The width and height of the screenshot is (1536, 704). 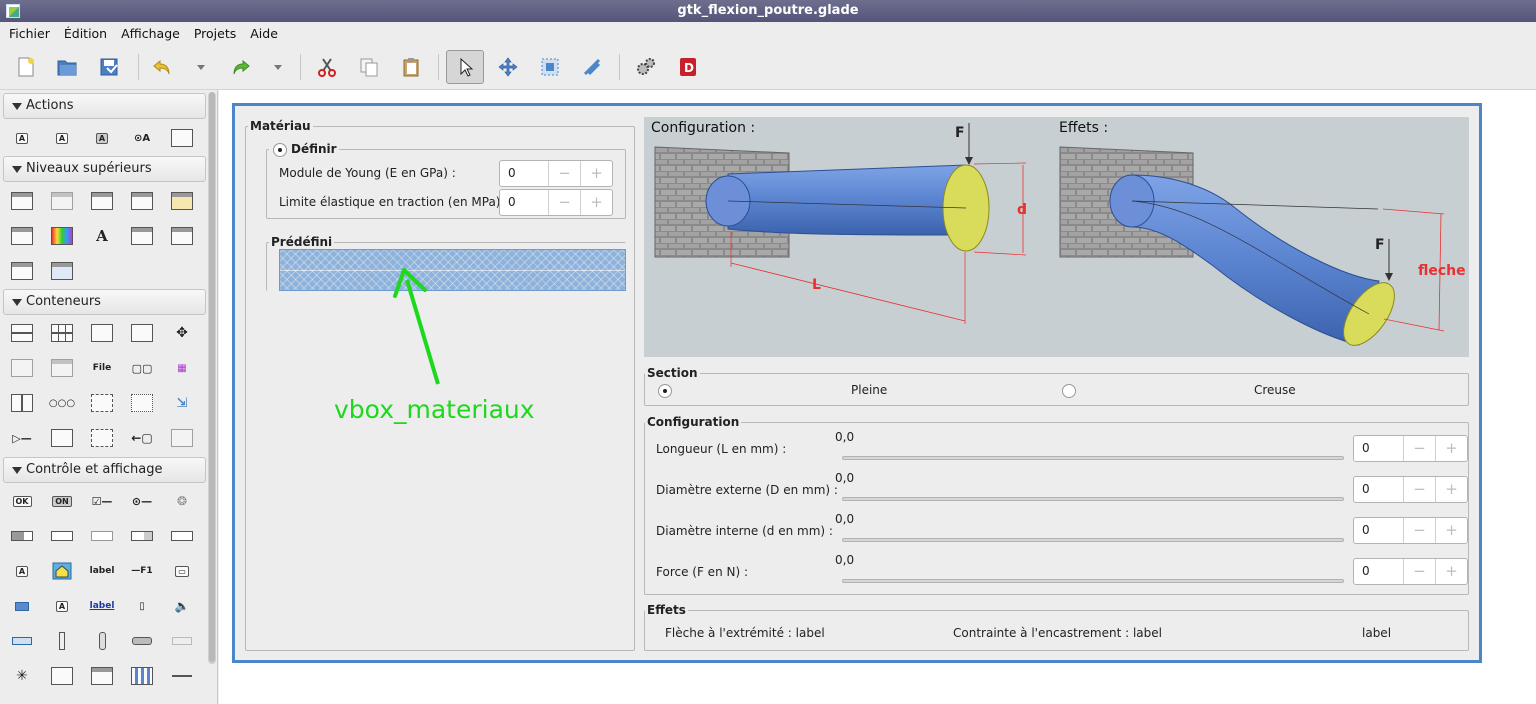 I want to click on longueur-value: 0, so click(x=1378, y=448).